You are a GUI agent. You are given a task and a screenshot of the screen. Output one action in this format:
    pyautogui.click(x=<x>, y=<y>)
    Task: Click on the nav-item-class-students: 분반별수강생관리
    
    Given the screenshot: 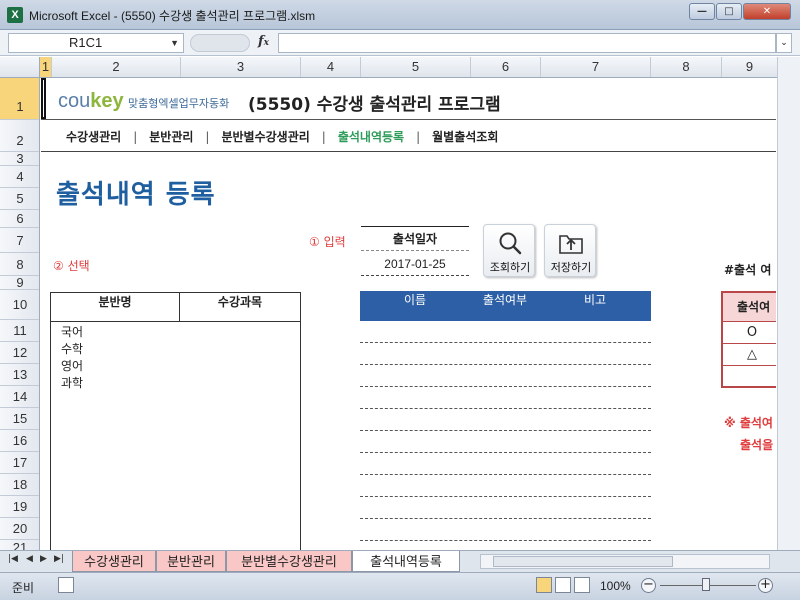 What is the action you would take?
    pyautogui.click(x=265, y=137)
    